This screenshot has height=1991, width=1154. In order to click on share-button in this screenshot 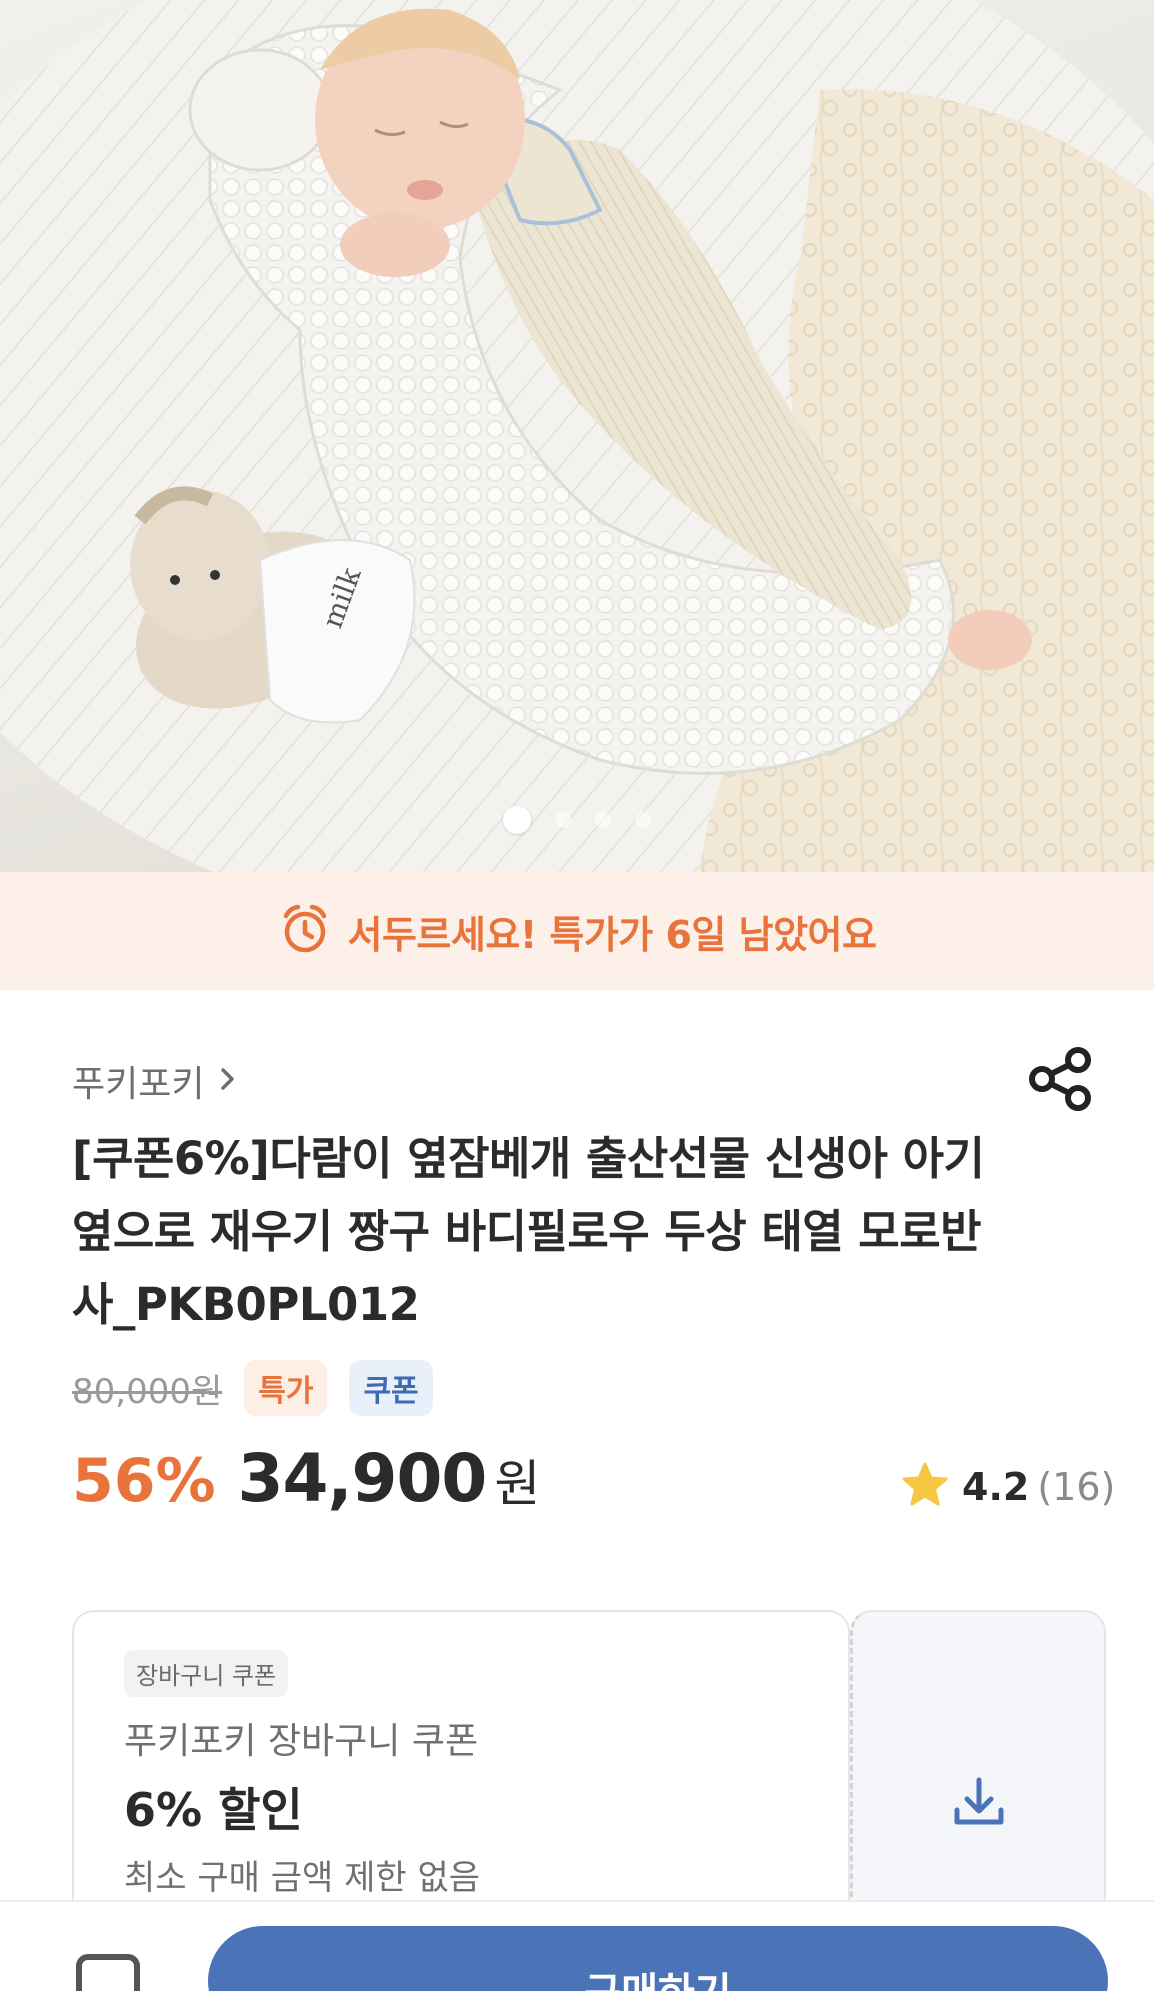, I will do `click(1061, 1081)`.